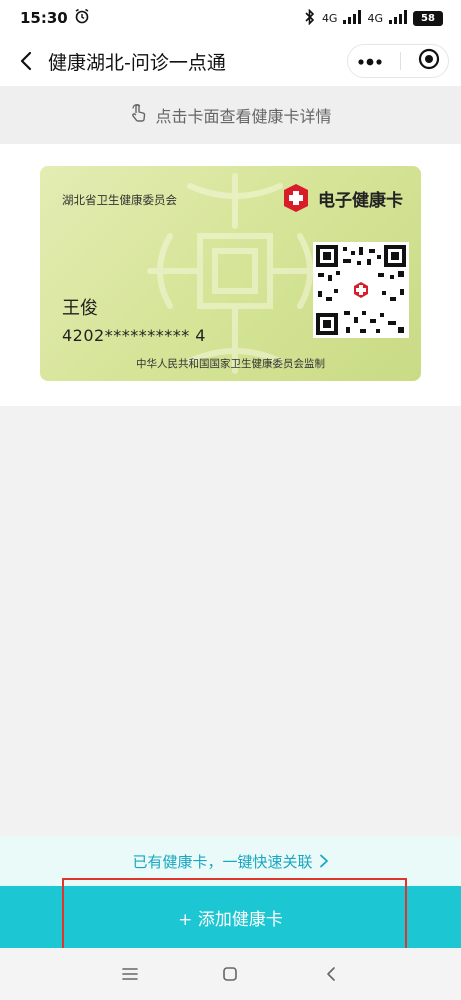 The height and width of the screenshot is (1000, 461). I want to click on red-cross-logo-icon, so click(296, 198).